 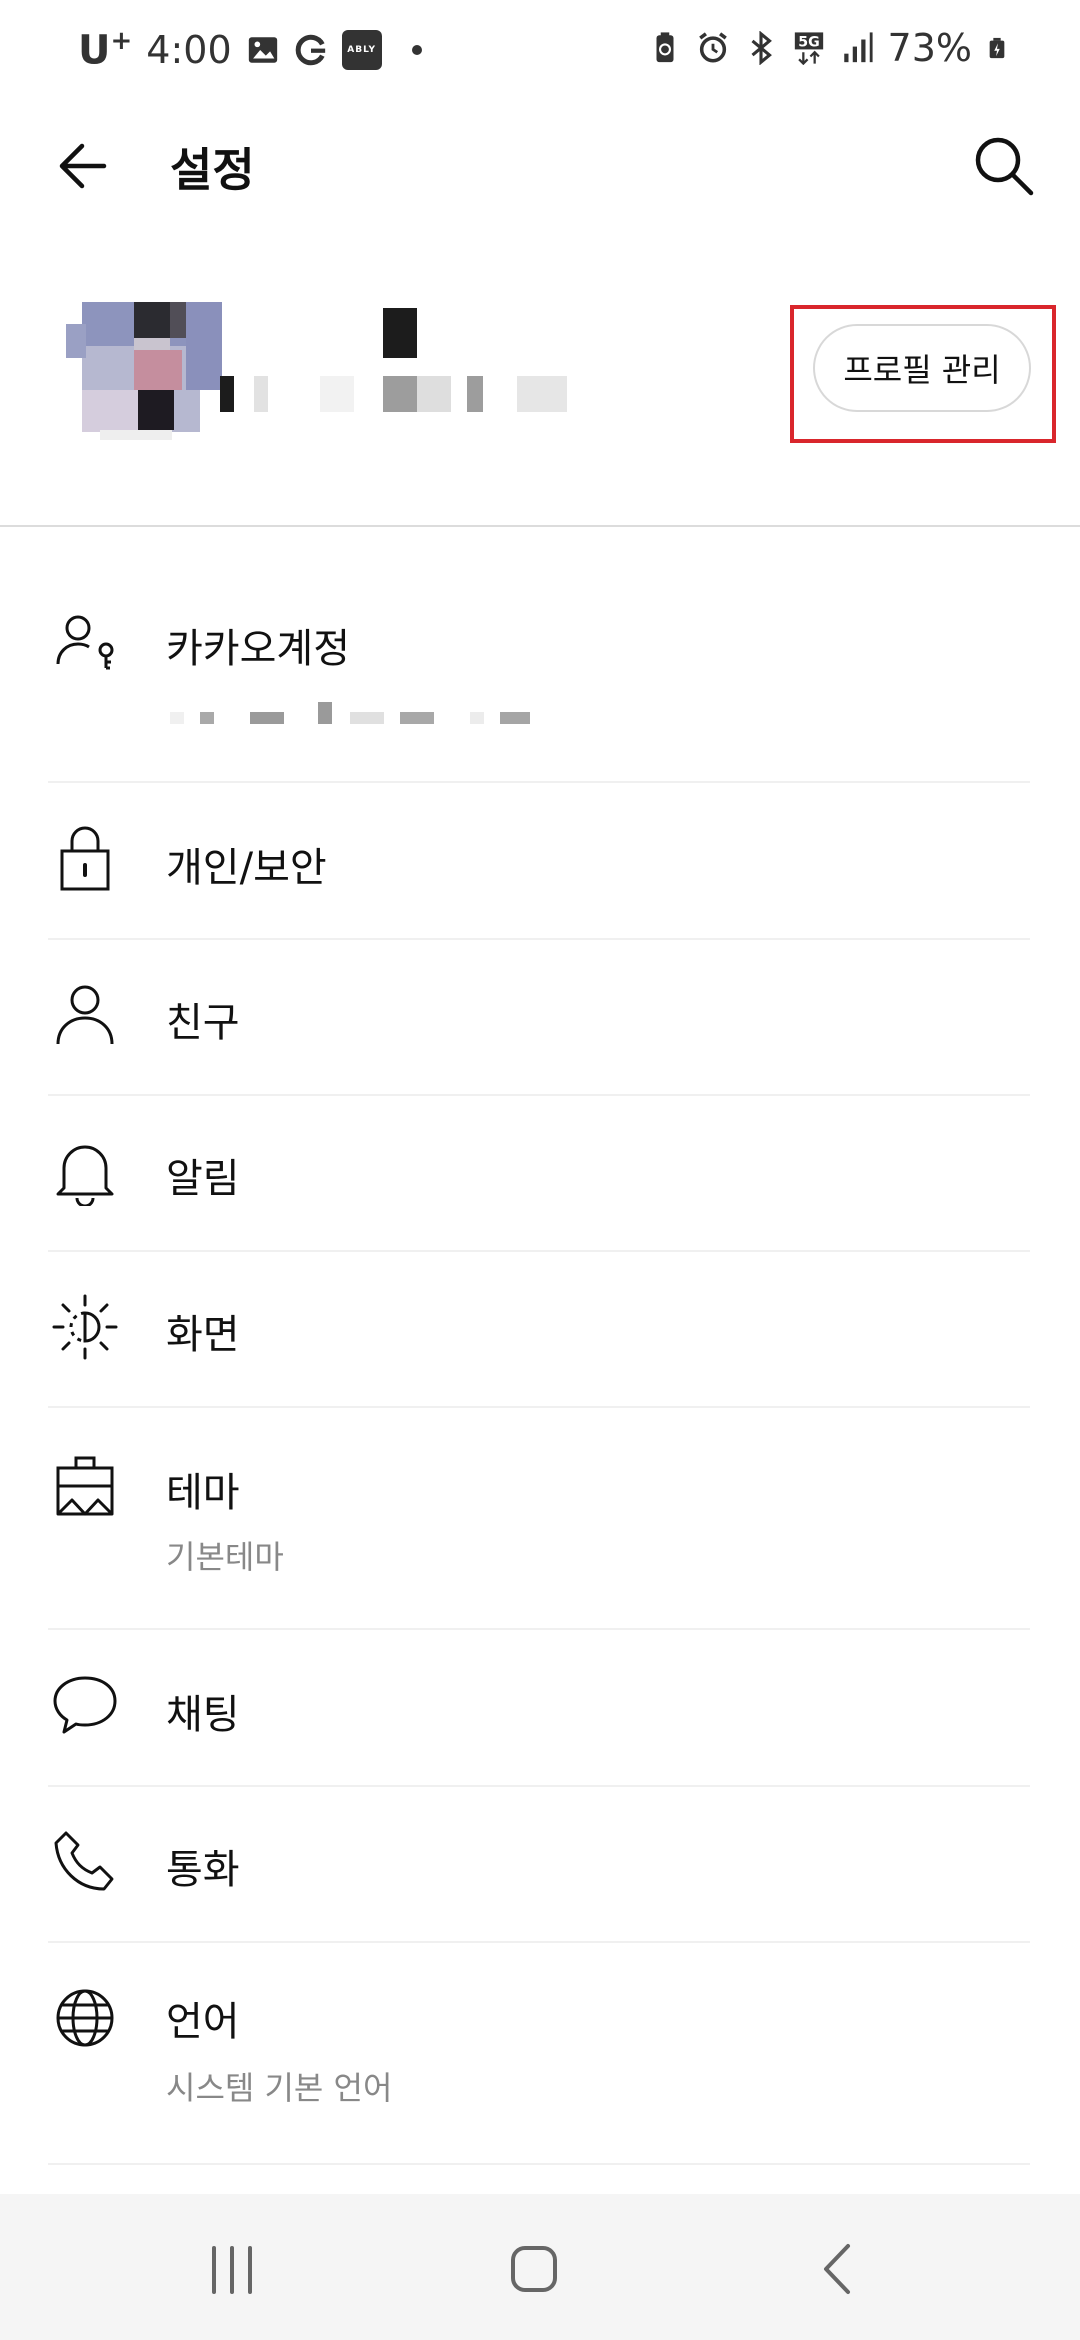 What do you see at coordinates (246, 868) in the screenshot?
I see `menu-label: 개인/보안` at bounding box center [246, 868].